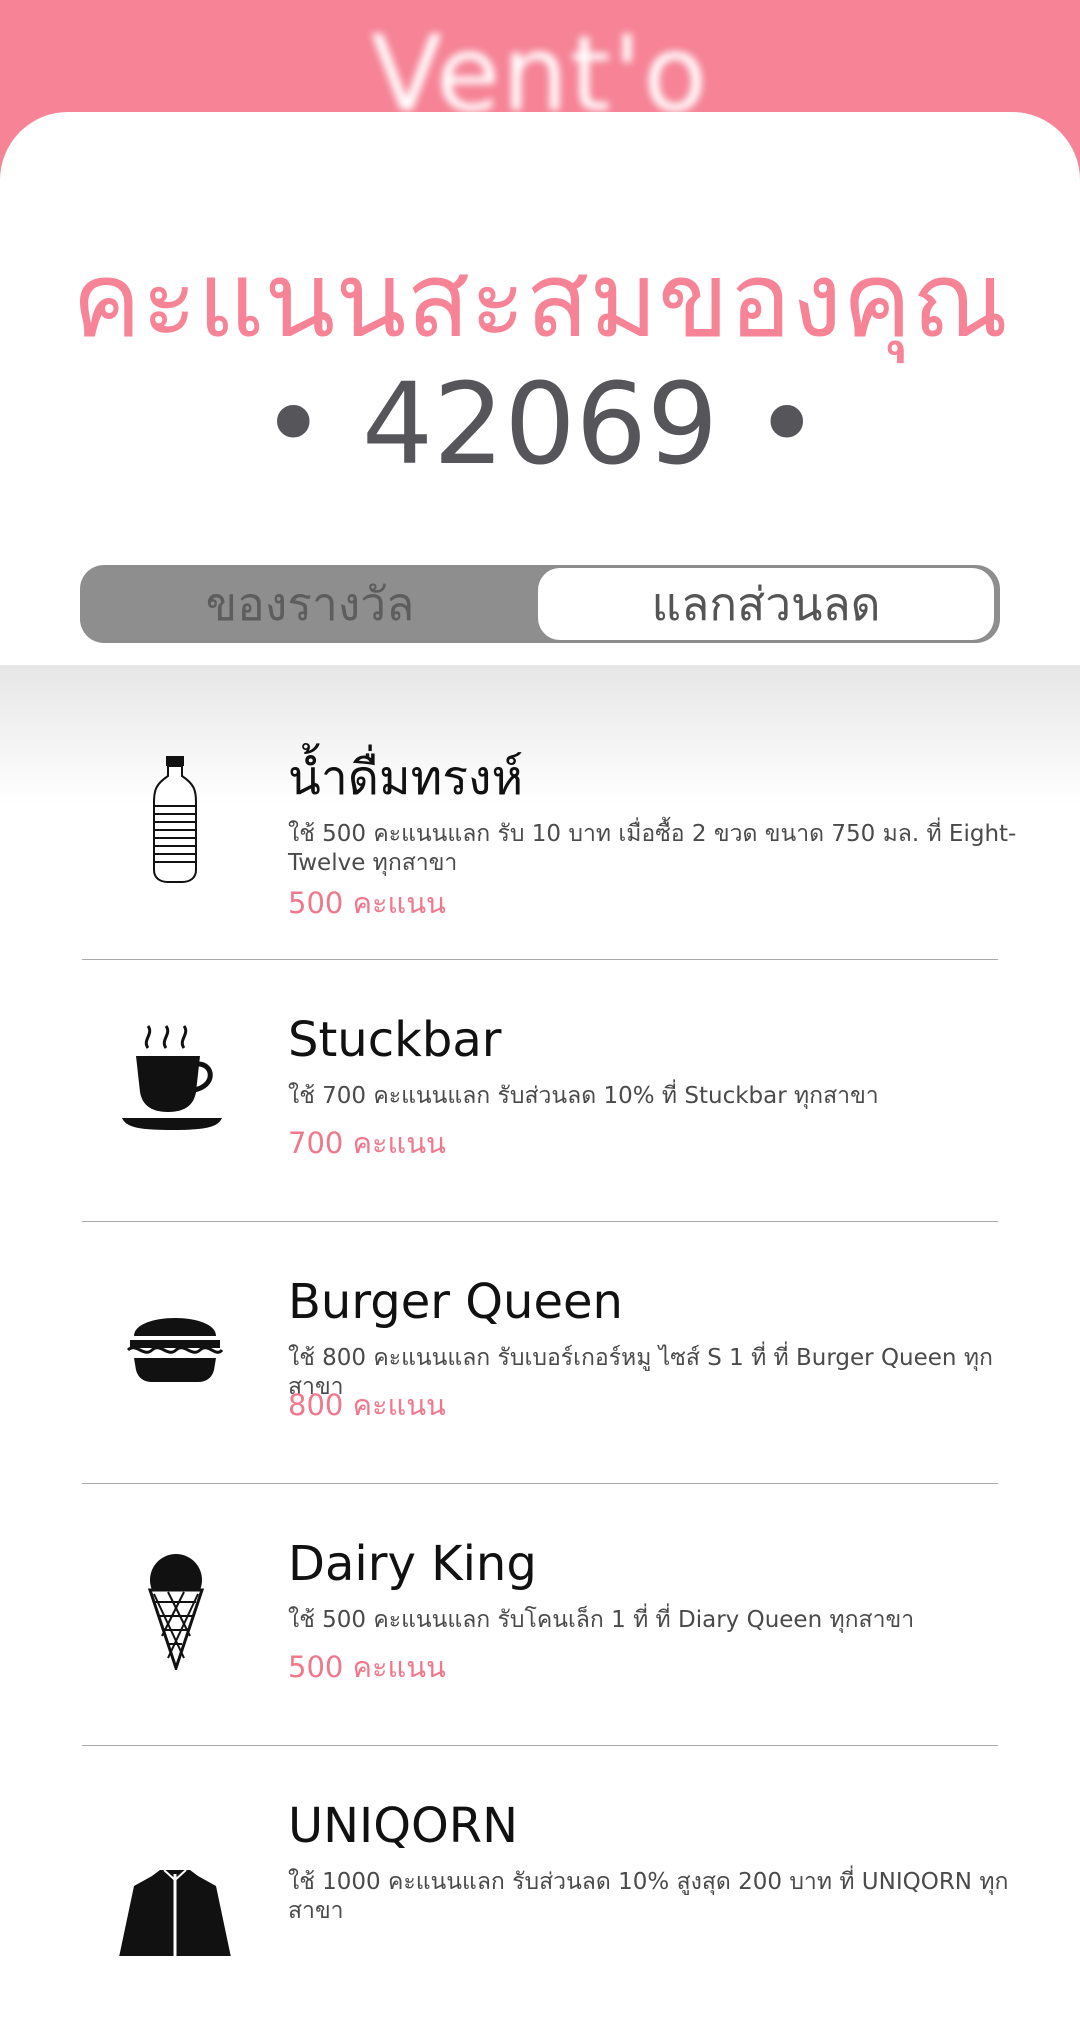 The height and width of the screenshot is (2028, 1080). I want to click on item-name: น้ำดื่มทรงห์, so click(406, 778).